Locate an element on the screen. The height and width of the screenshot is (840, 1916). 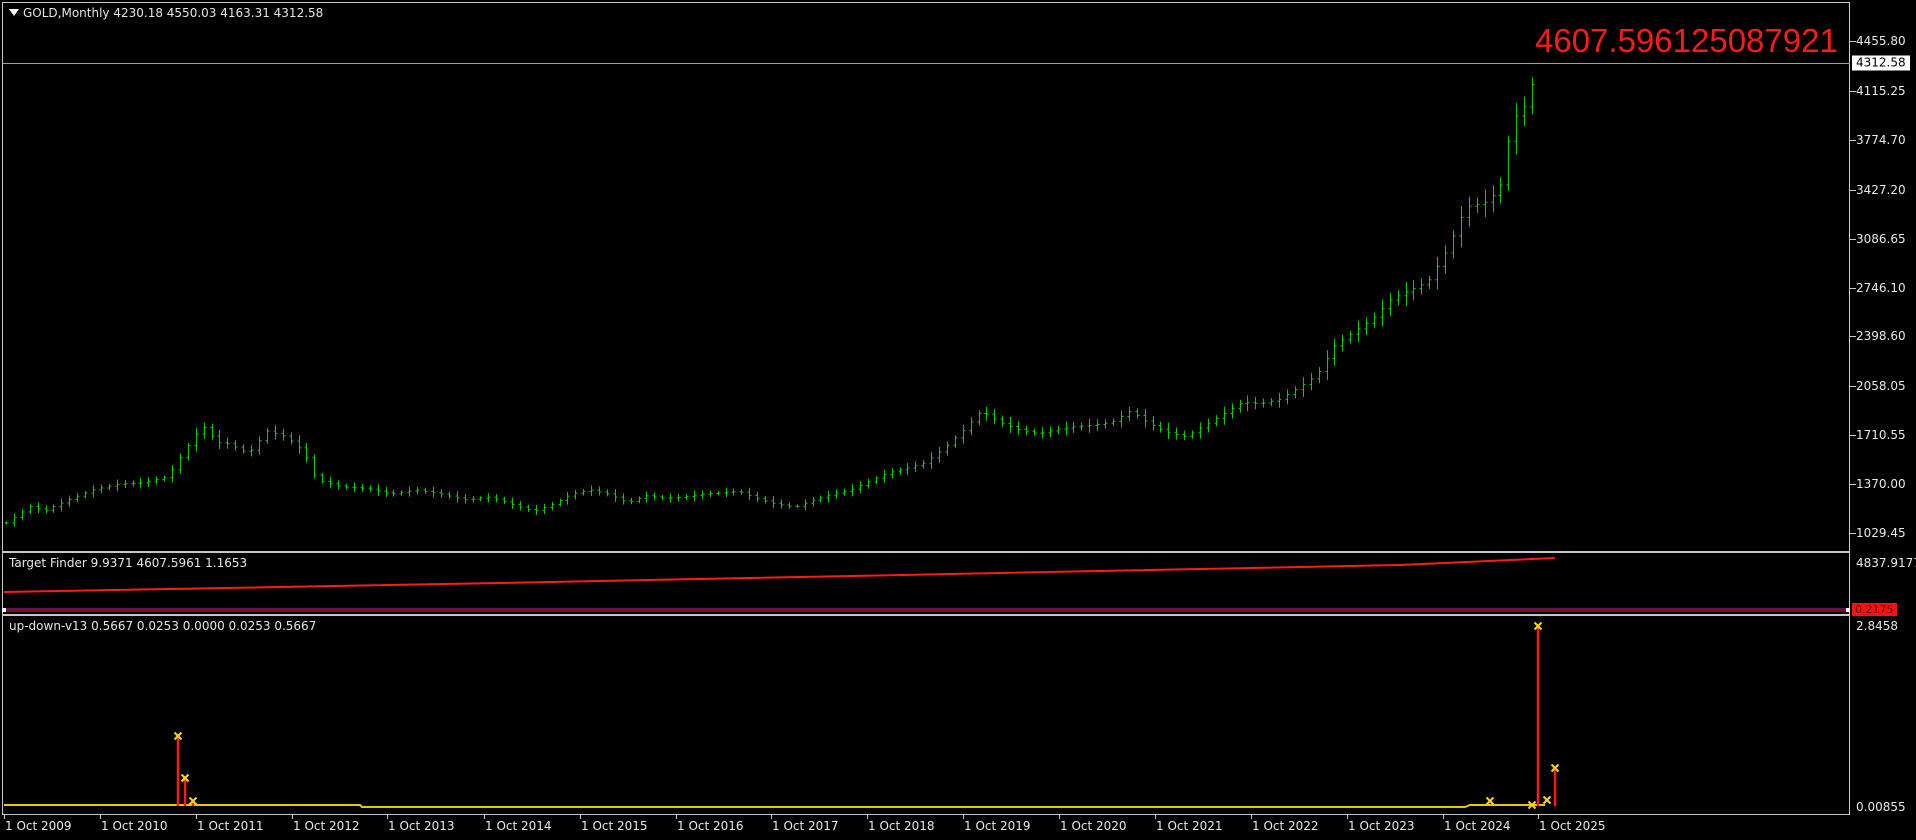
time-axis-label: 1 Oct 2017 is located at coordinates (805, 826).